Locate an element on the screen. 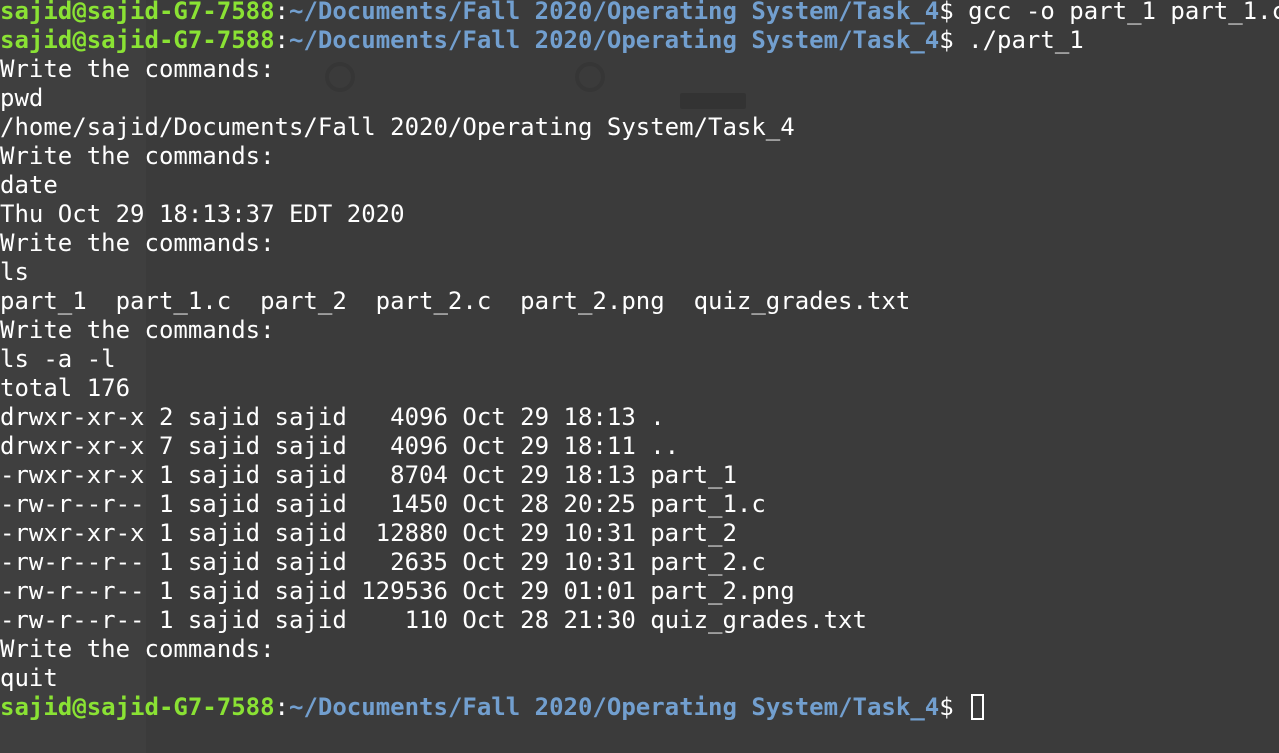 This screenshot has width=1279, height=753. output-line: quit is located at coordinates (29, 678).